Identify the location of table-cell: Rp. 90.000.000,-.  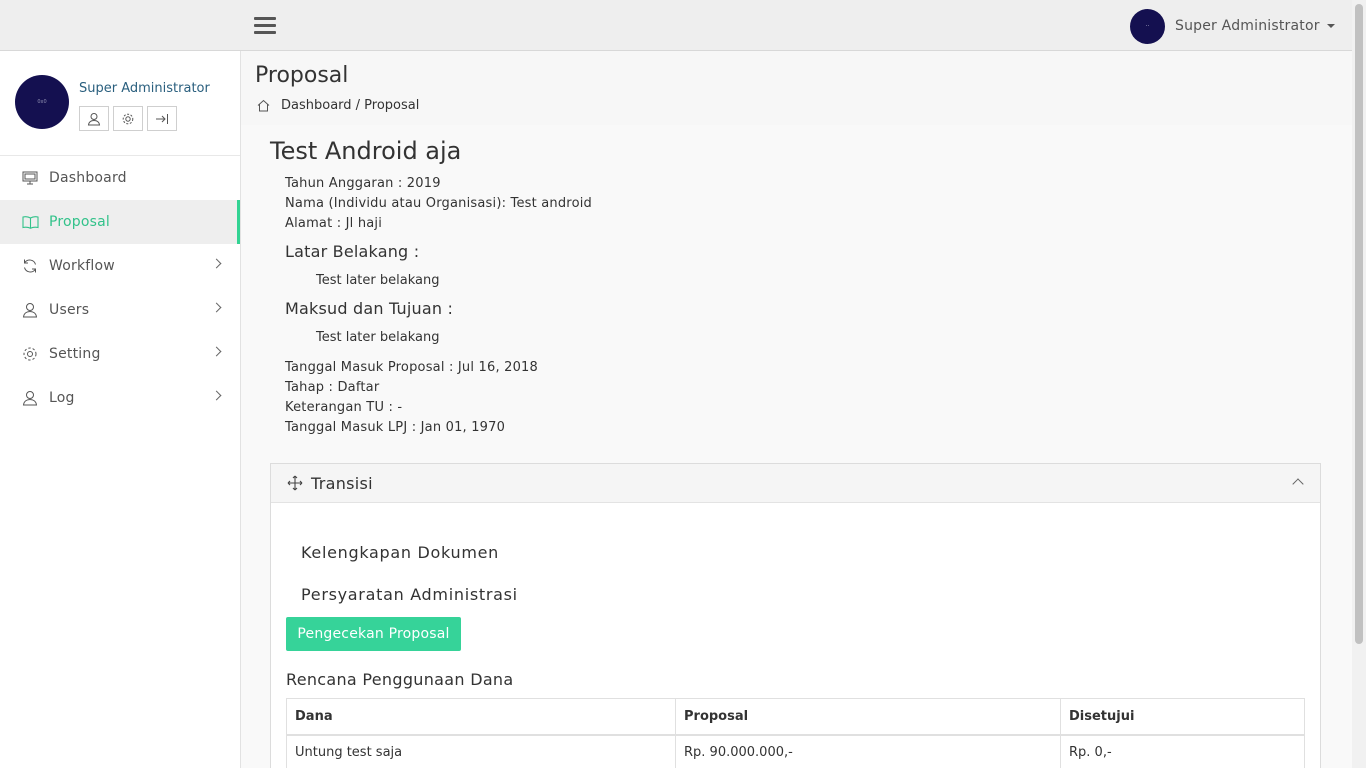
(868, 751).